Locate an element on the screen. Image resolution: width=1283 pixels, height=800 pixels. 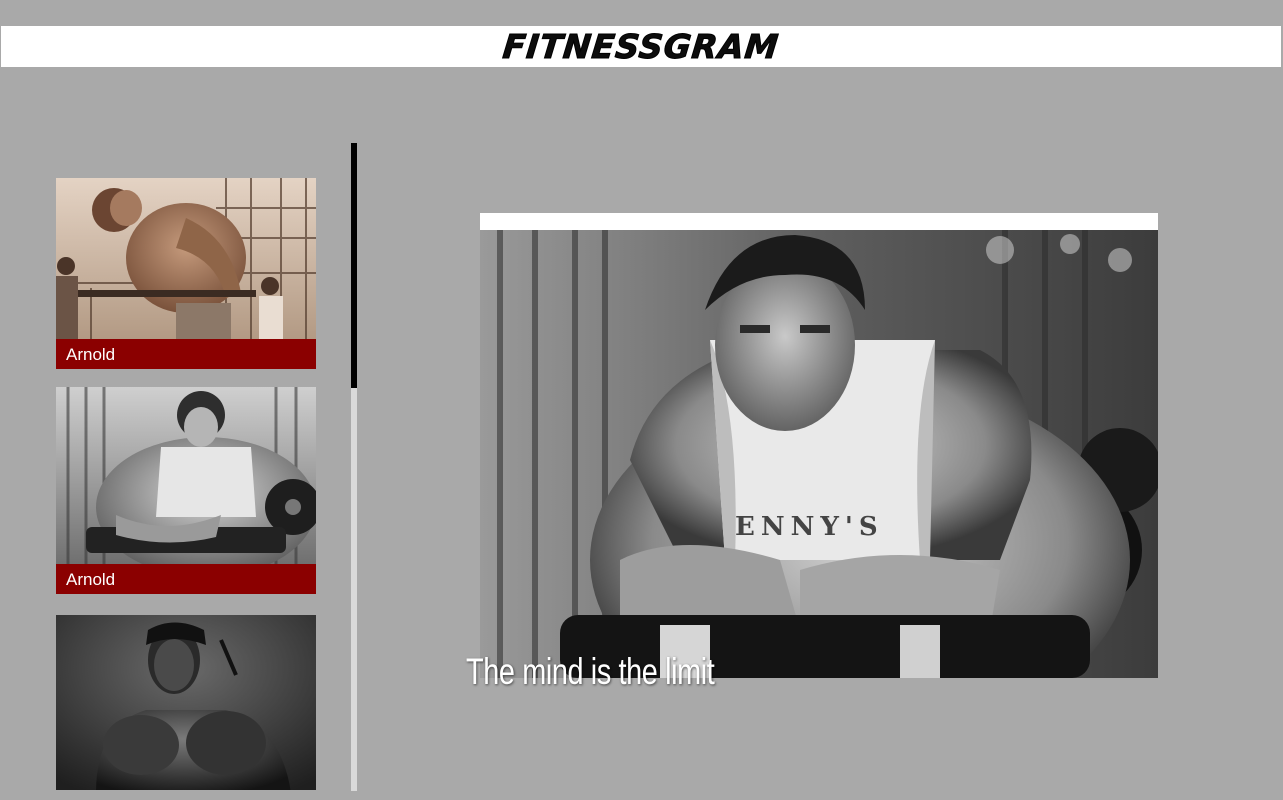
thumbnail-card-2: Arnold is located at coordinates (186, 490).